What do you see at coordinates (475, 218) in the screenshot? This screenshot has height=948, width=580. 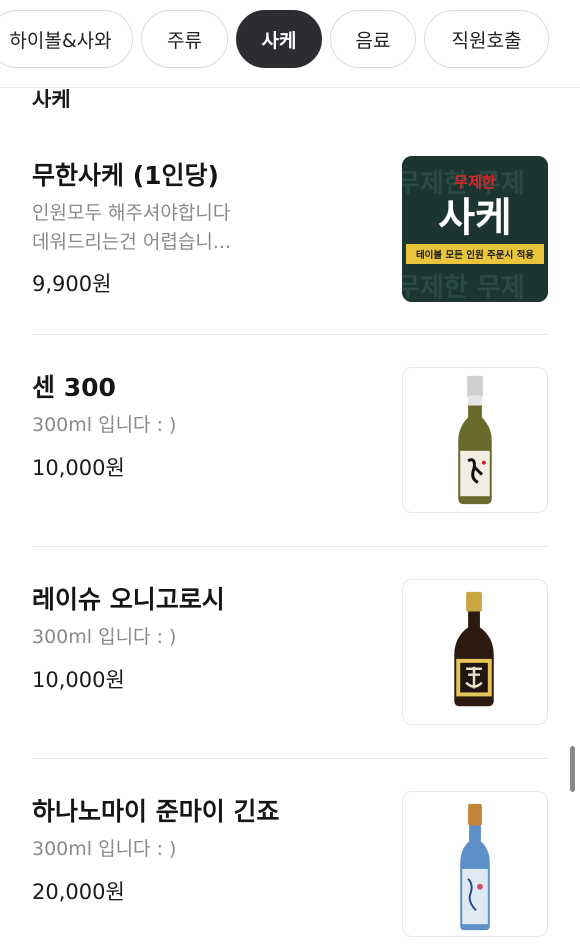 I see `thumb-big-text: 사케` at bounding box center [475, 218].